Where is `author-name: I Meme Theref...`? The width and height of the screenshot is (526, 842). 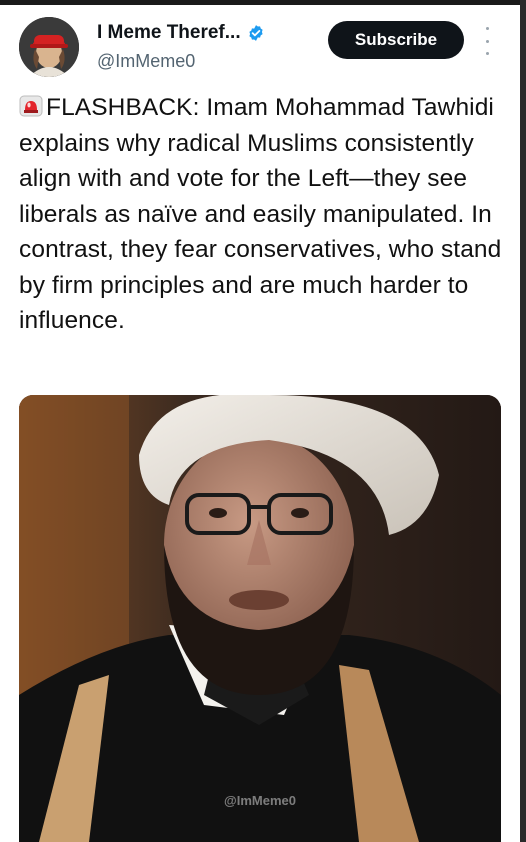 author-name: I Meme Theref... is located at coordinates (169, 33).